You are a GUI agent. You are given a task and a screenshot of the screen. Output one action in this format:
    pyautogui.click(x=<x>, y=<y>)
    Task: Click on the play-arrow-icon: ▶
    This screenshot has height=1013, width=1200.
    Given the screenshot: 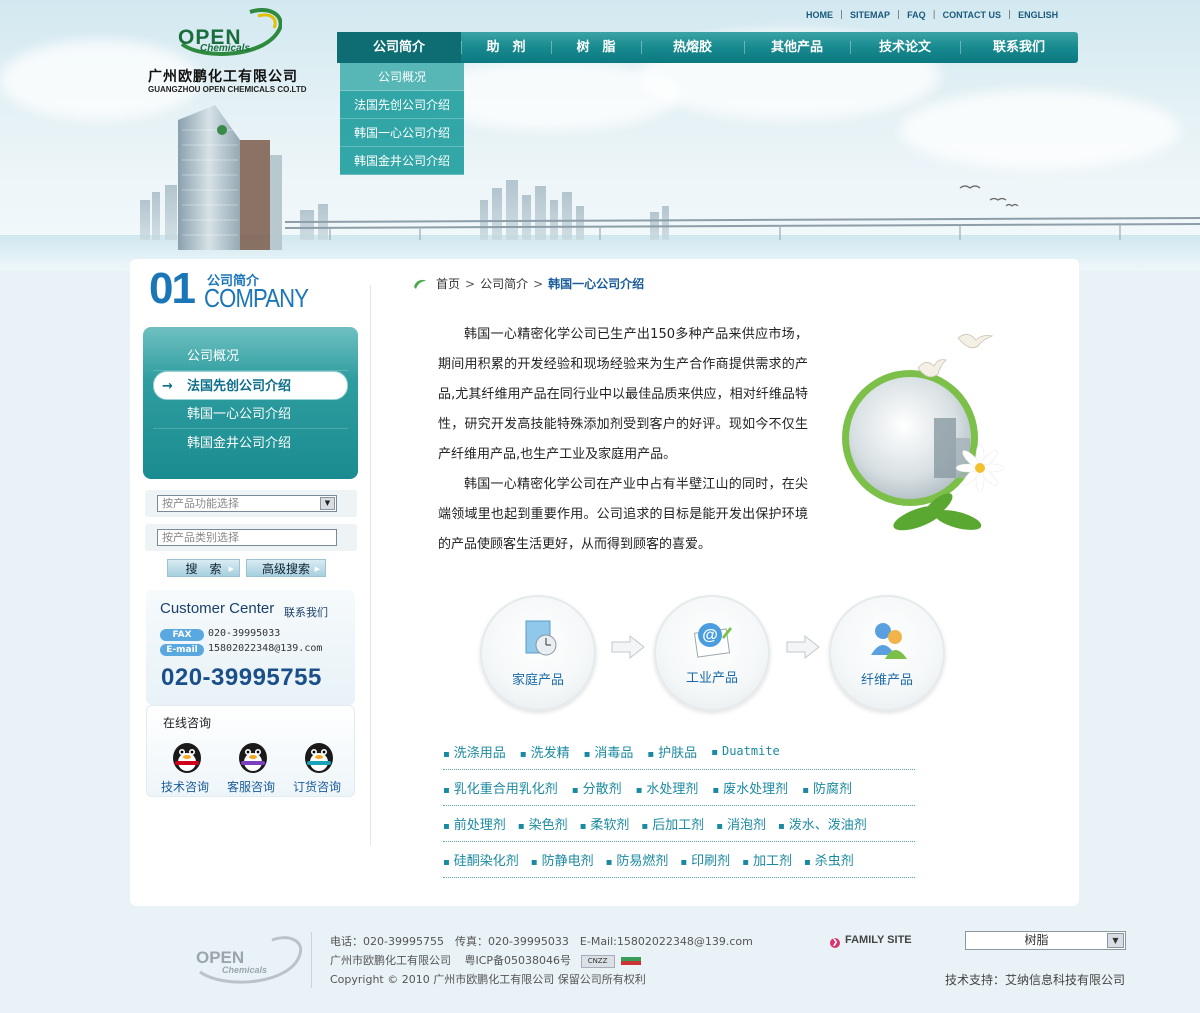 What is the action you would take?
    pyautogui.click(x=231, y=569)
    